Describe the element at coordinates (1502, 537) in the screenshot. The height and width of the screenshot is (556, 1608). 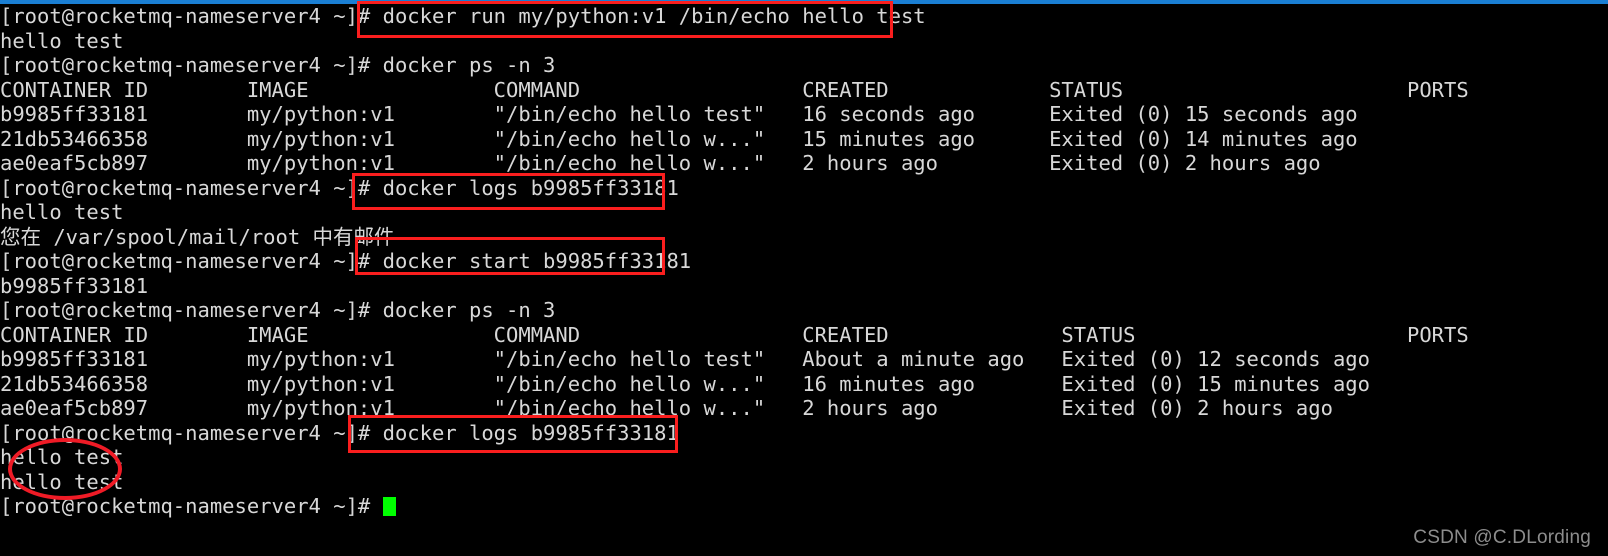
I see `watermark: CSDN @C.DLording` at that location.